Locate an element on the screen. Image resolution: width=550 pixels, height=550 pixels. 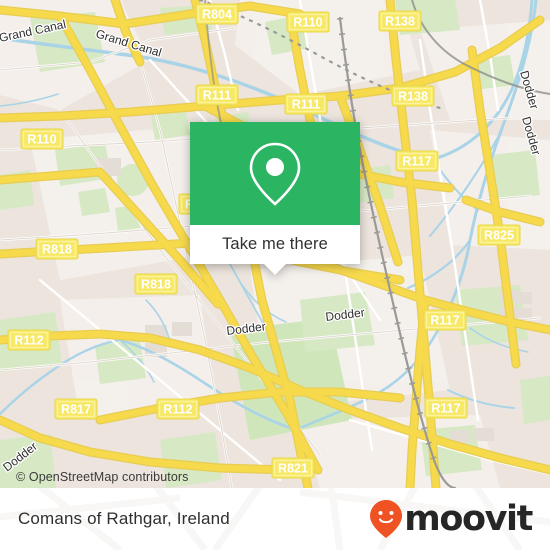
moovit-brand: moovit is located at coordinates (451, 518).